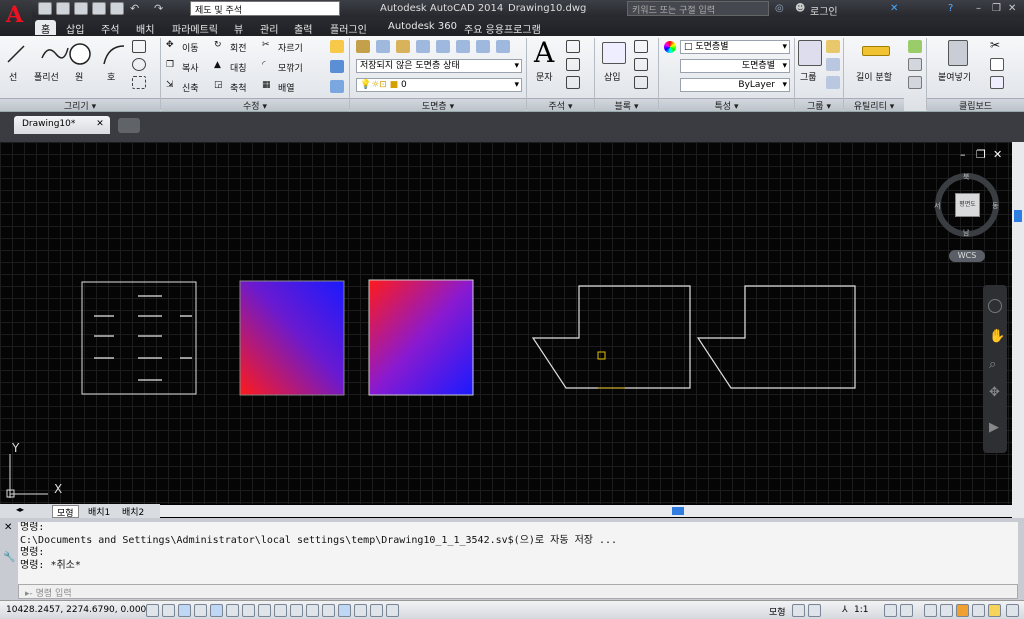  I want to click on restore-icon: ❐, so click(996, 8).